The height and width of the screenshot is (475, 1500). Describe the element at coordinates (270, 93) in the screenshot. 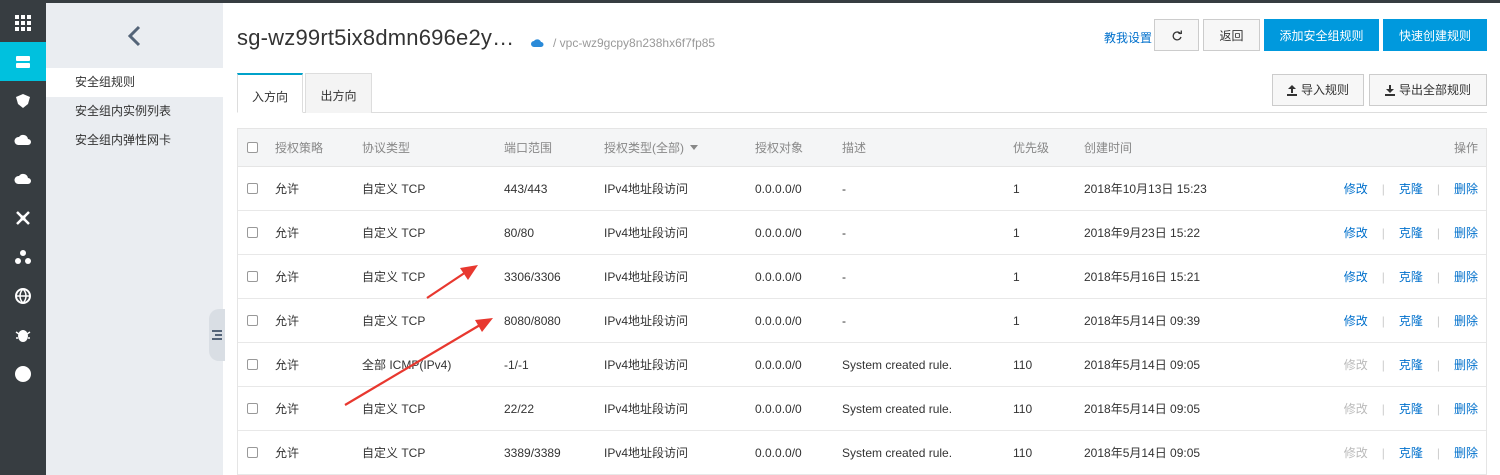

I see `tab-inbound: 入方向` at that location.